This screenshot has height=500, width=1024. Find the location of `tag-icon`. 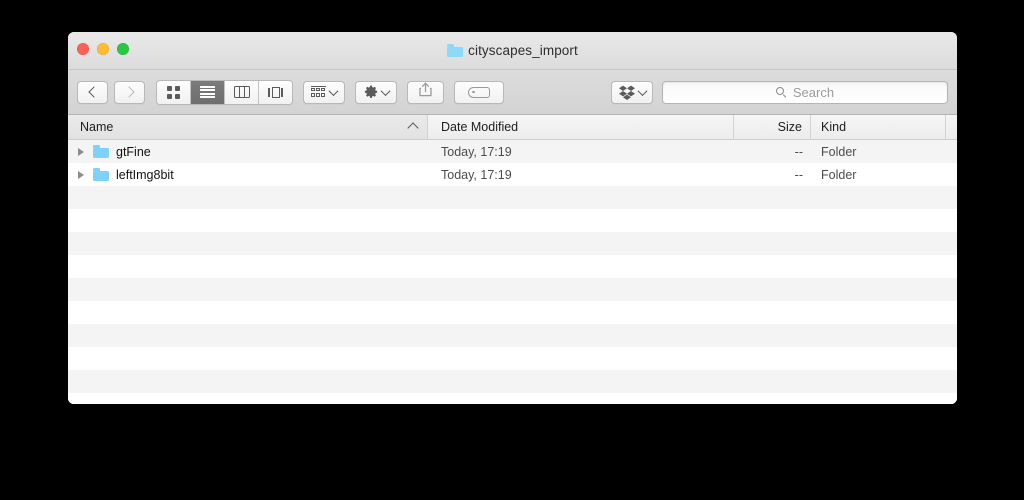

tag-icon is located at coordinates (479, 92).